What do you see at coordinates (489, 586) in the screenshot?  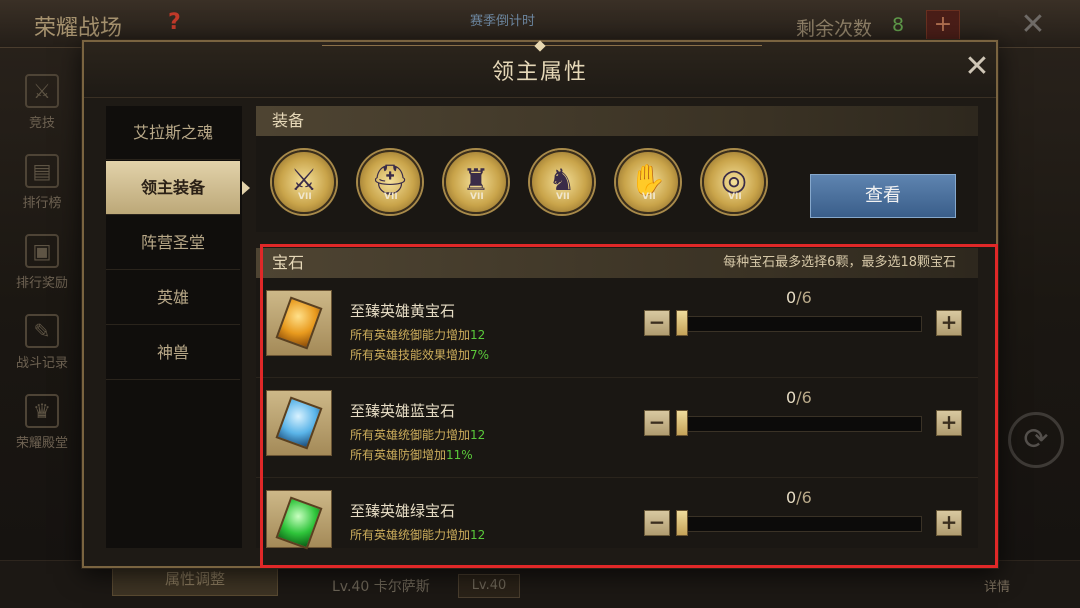 I see `hero-level-badge: Lv.40` at bounding box center [489, 586].